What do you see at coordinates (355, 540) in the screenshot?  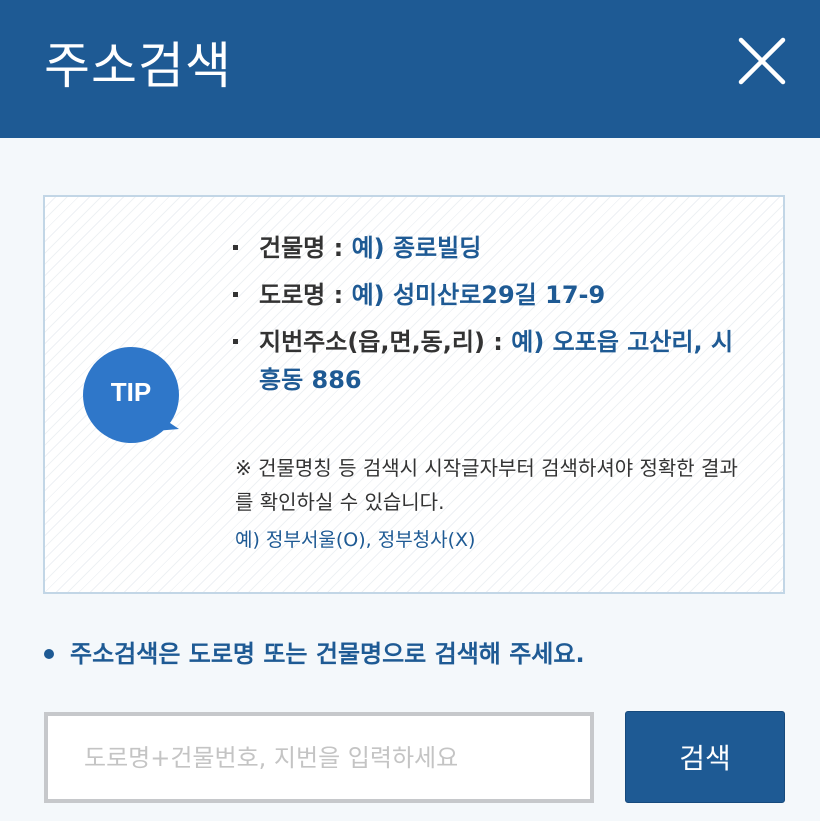 I see `tip-note-example: 예) 정부서울(O), 정부청사(X)` at bounding box center [355, 540].